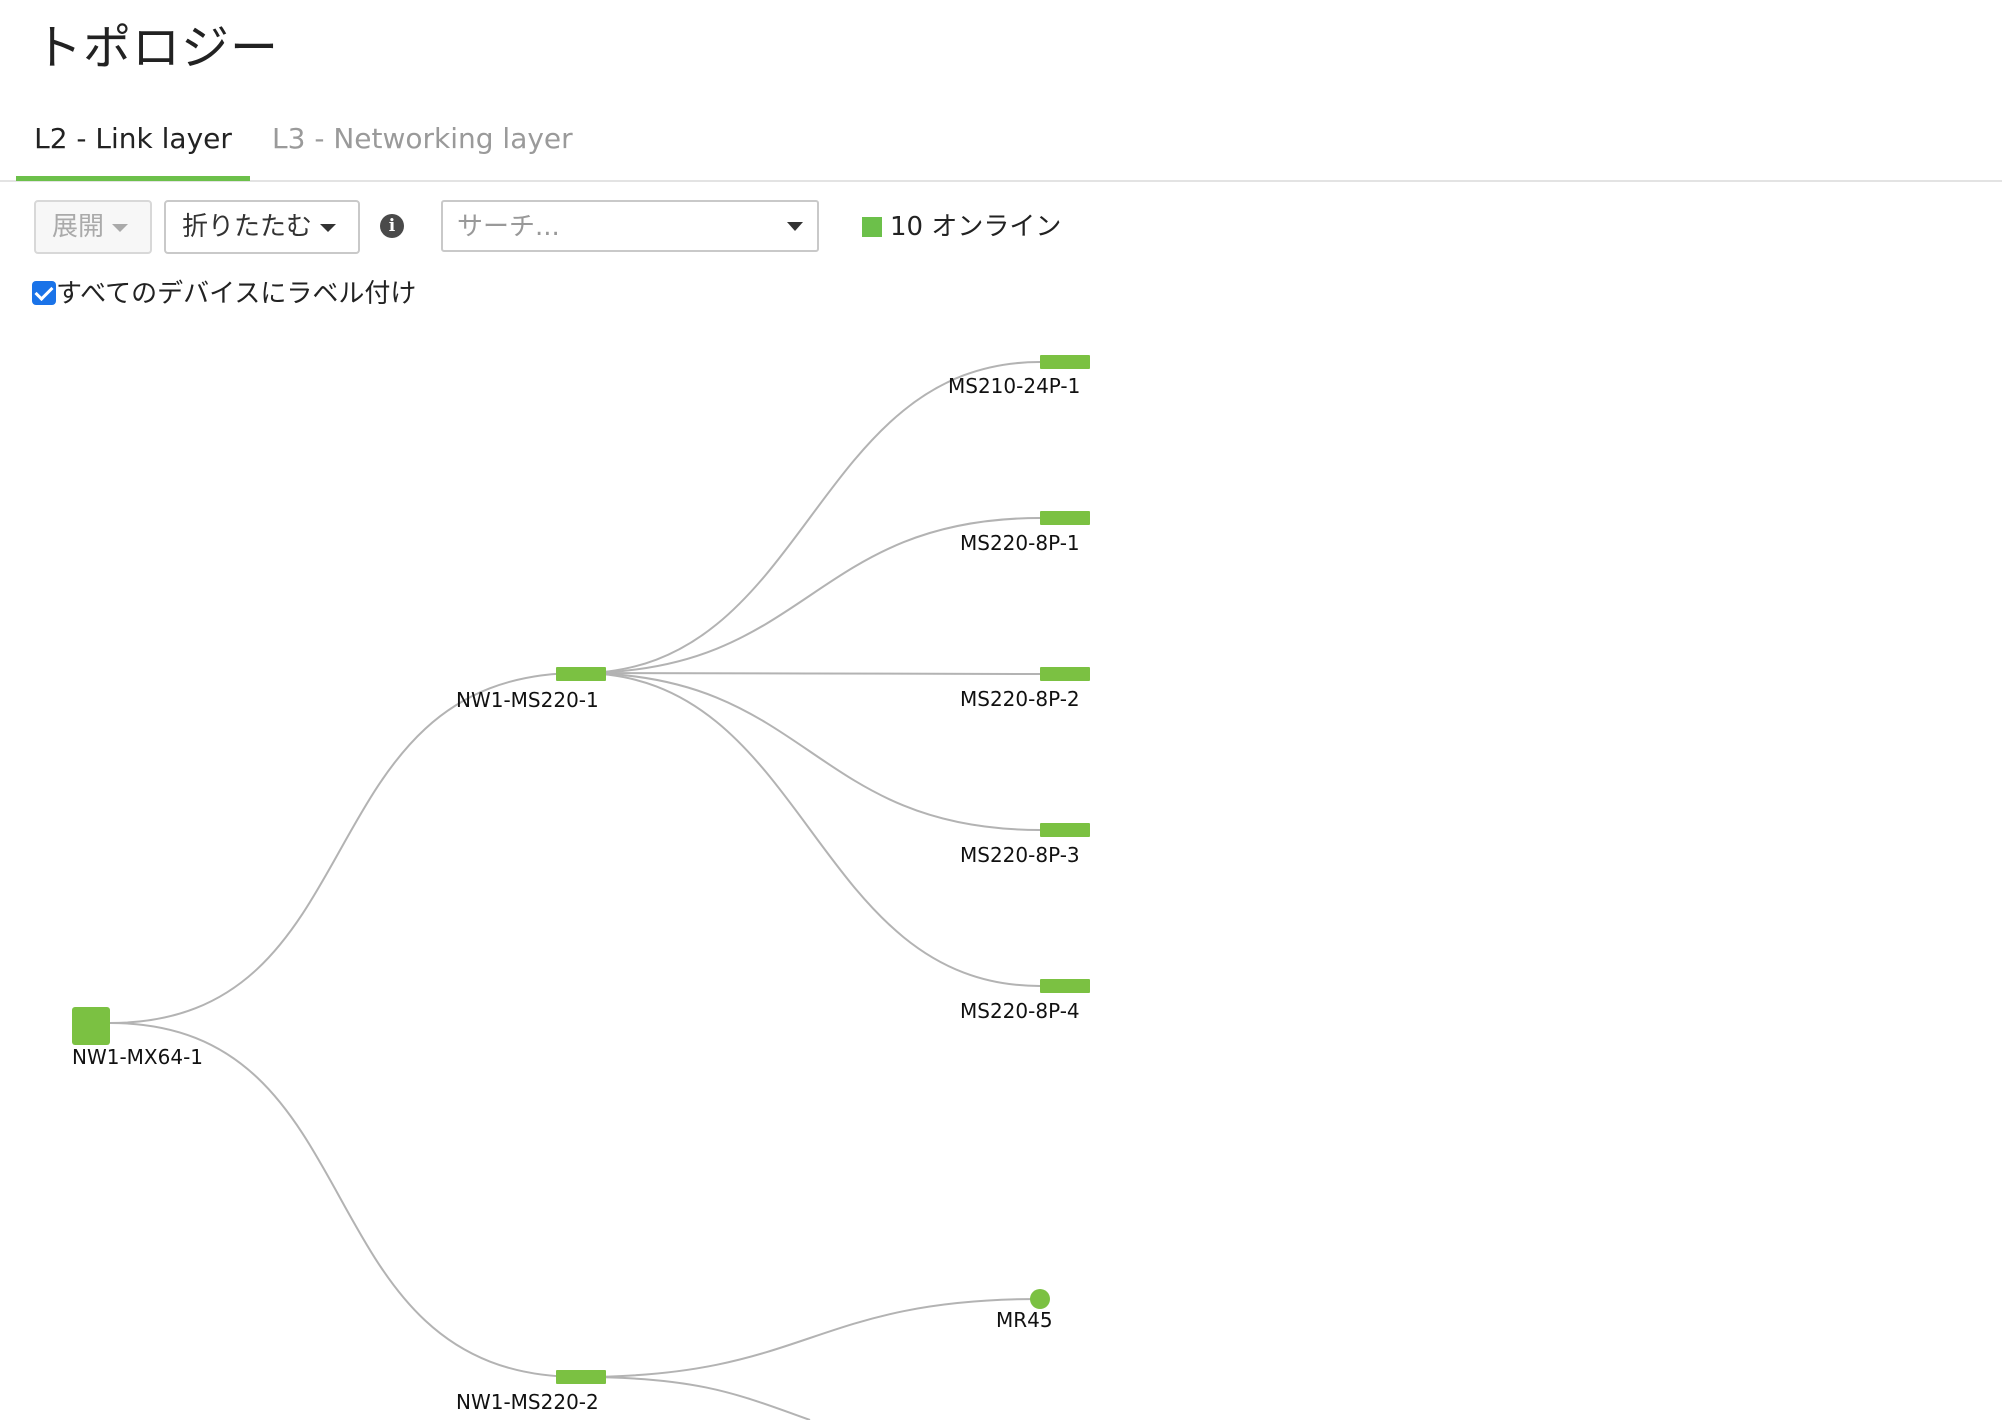 This screenshot has width=2002, height=1420. Describe the element at coordinates (810, 1338) in the screenshot. I see `link-ms220-2-to-mr45` at that location.